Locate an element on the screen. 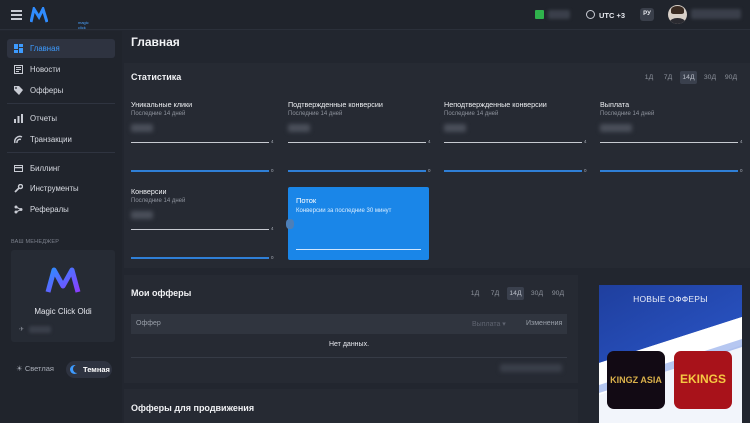 This screenshot has width=750, height=423. new-offers-title: НОВЫЕ ОФФЕРЫ is located at coordinates (670, 299).